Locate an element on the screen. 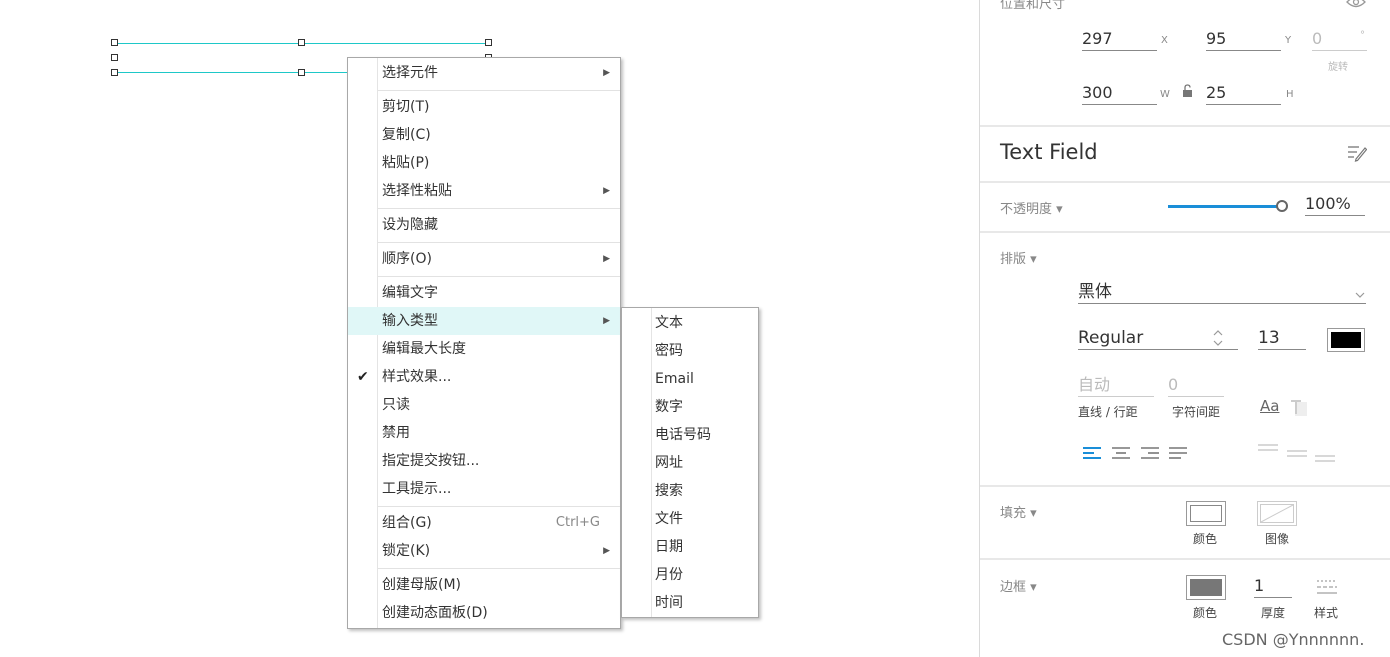 This screenshot has height=657, width=1390. line-height-input: 自动 is located at coordinates (1116, 385).